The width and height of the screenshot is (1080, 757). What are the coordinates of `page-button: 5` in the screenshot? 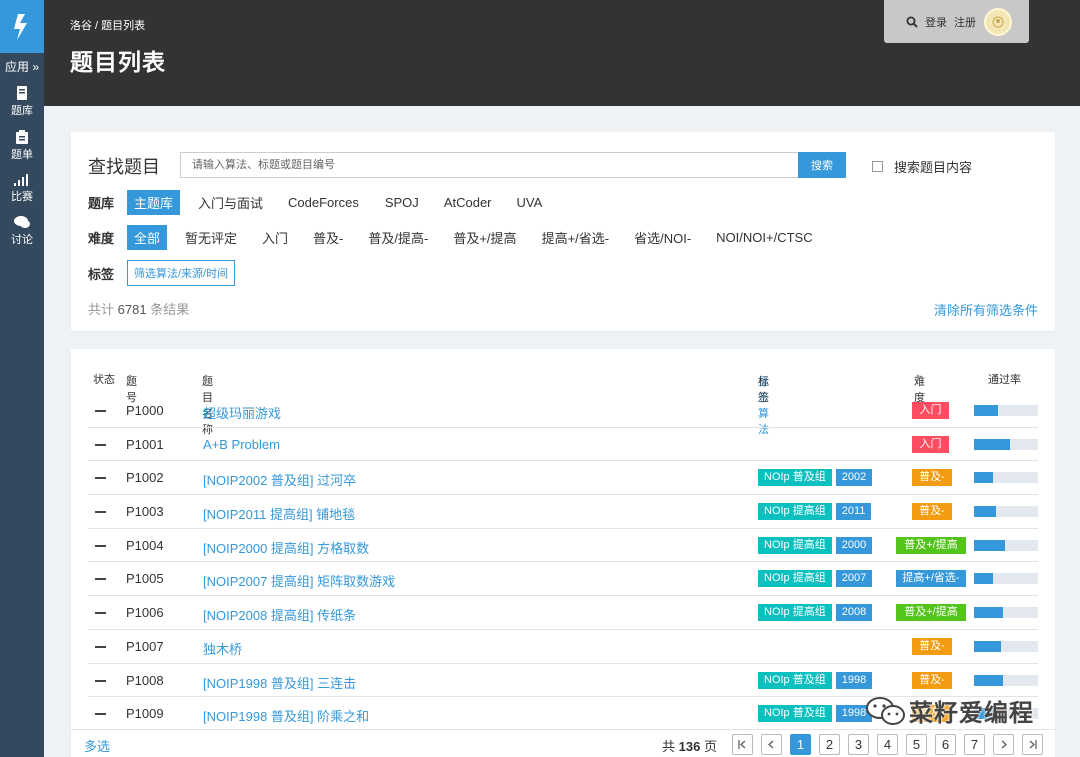 It's located at (916, 744).